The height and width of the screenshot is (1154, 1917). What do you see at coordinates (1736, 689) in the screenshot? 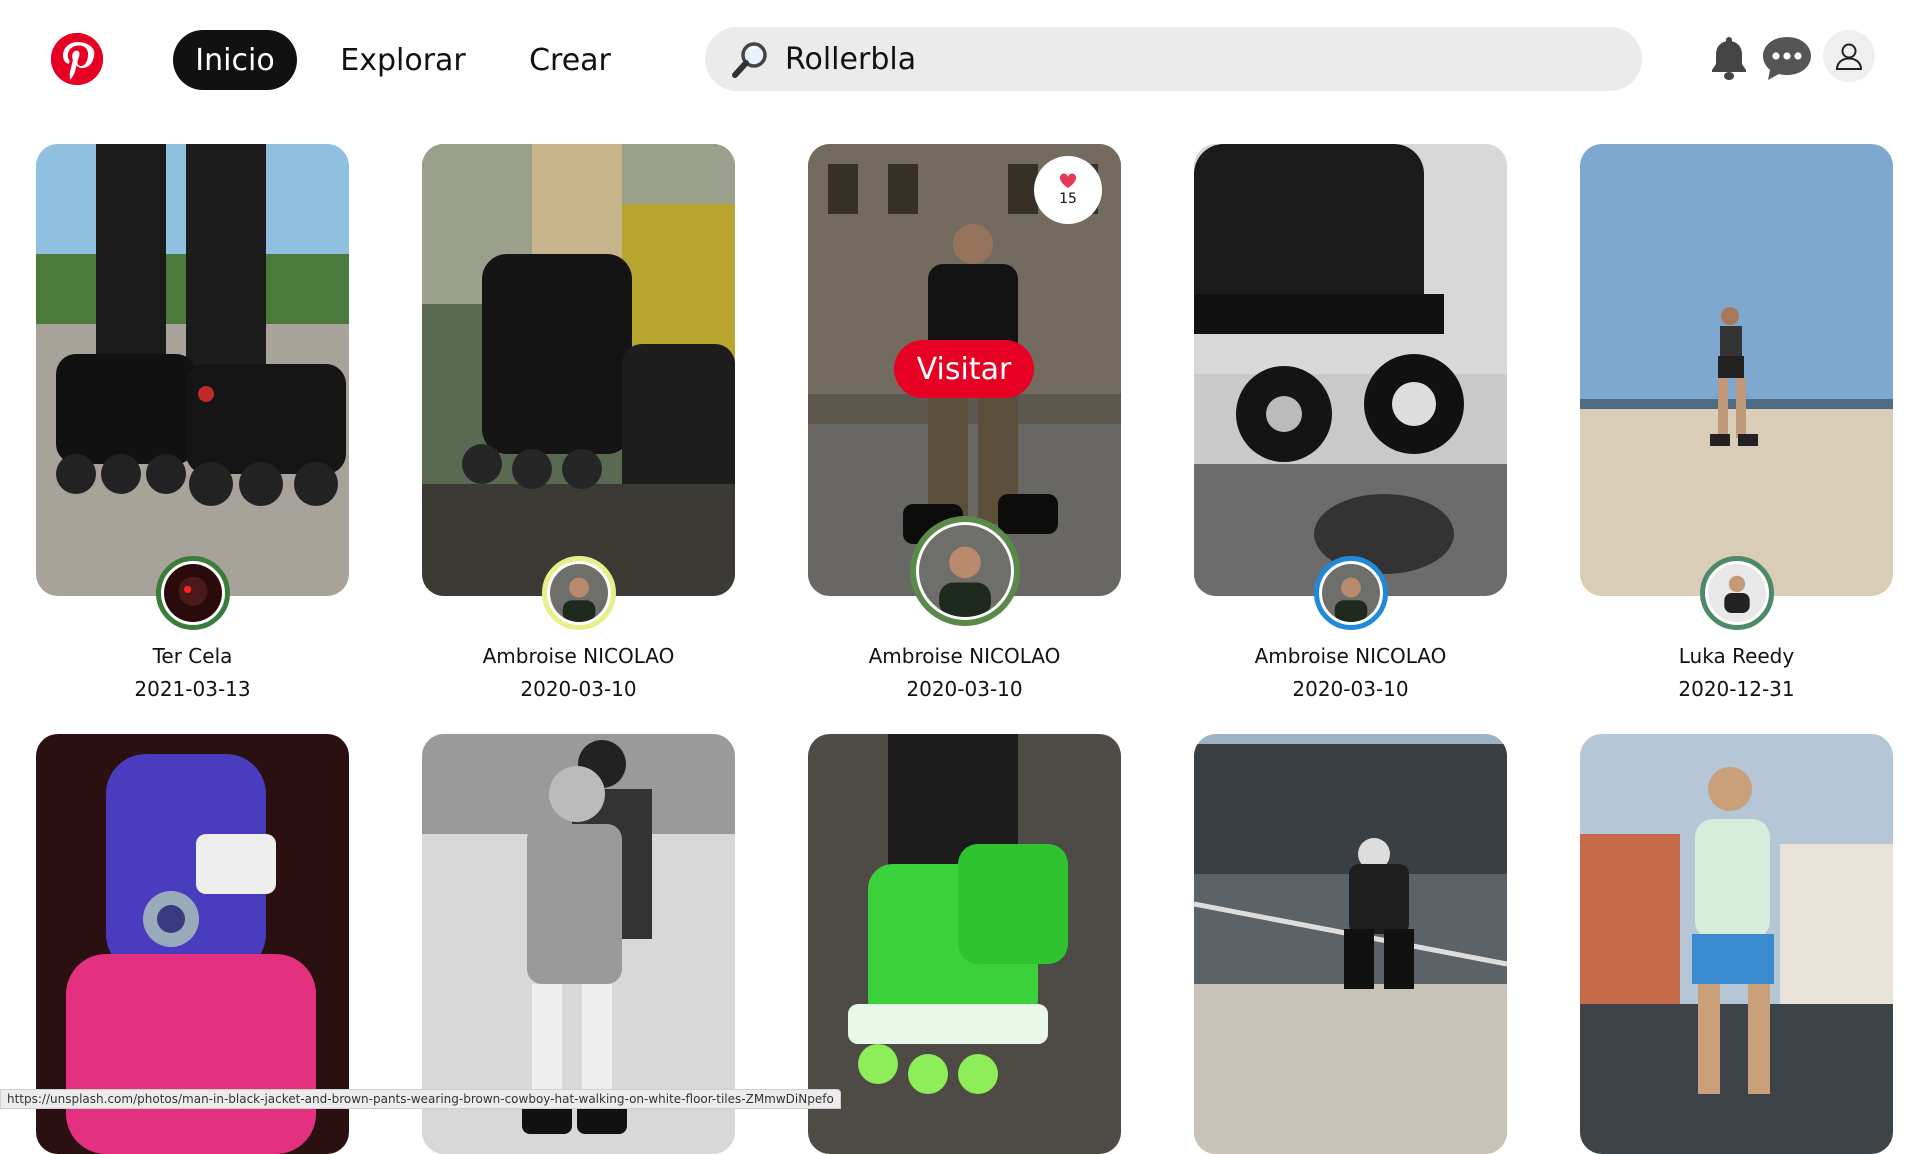
I see `pin-date: 2020-12-31` at bounding box center [1736, 689].